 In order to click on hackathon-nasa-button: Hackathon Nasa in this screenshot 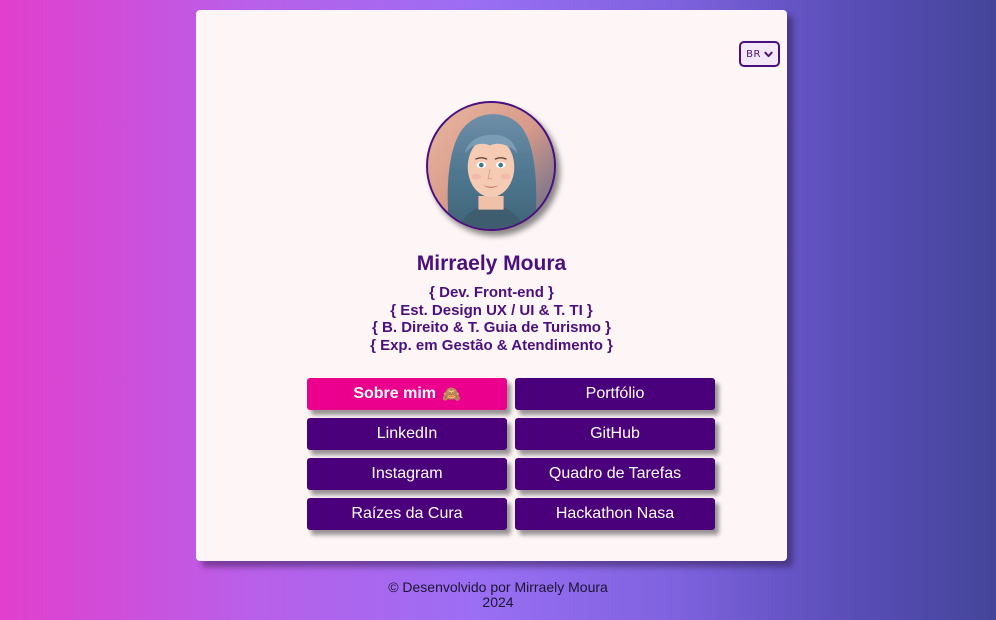, I will do `click(615, 514)`.